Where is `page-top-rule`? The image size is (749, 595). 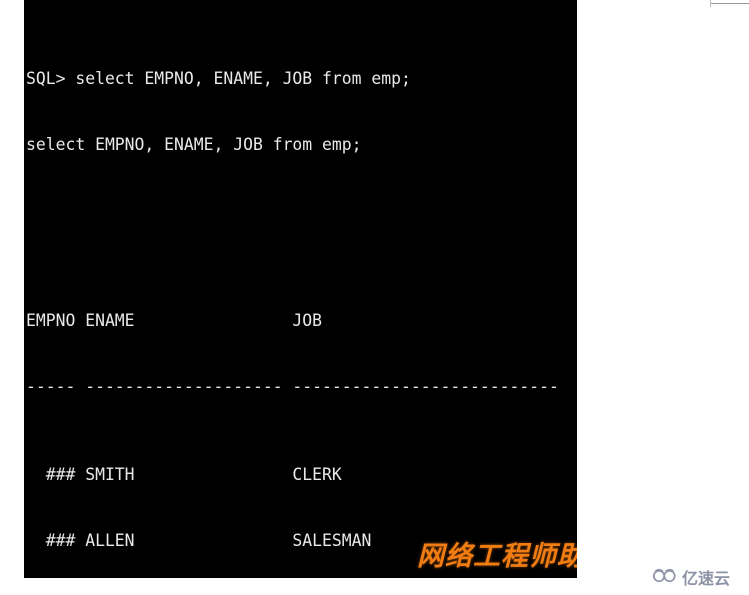 page-top-rule is located at coordinates (729, 3).